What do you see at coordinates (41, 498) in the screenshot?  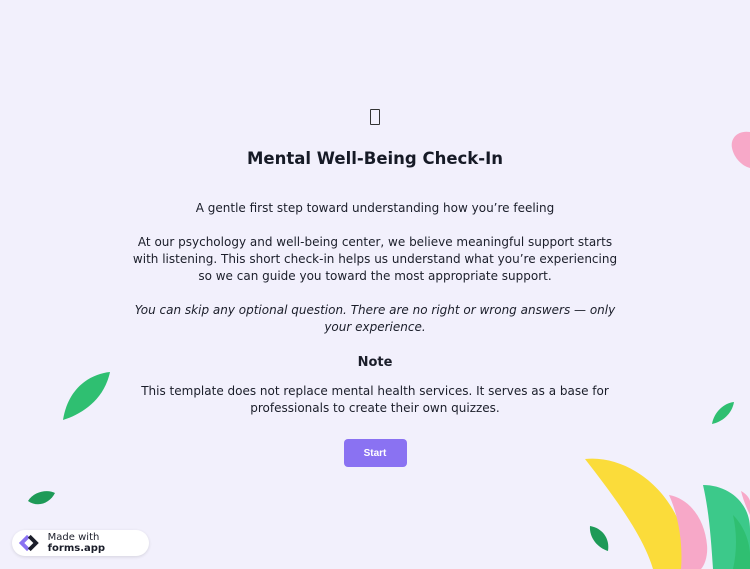 I see `dark-green-leaf-bottom-left` at bounding box center [41, 498].